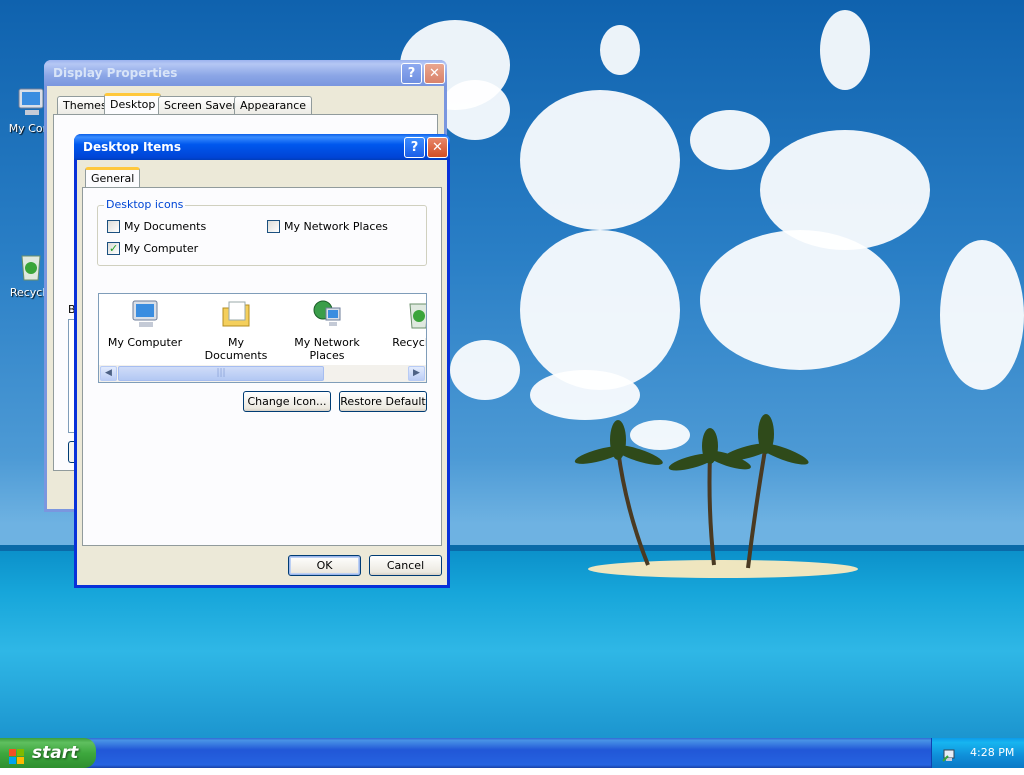 Image resolution: width=1024 pixels, height=775 pixels. Describe the element at coordinates (132, 147) in the screenshot. I see `dialog-title: Desktop Items` at that location.